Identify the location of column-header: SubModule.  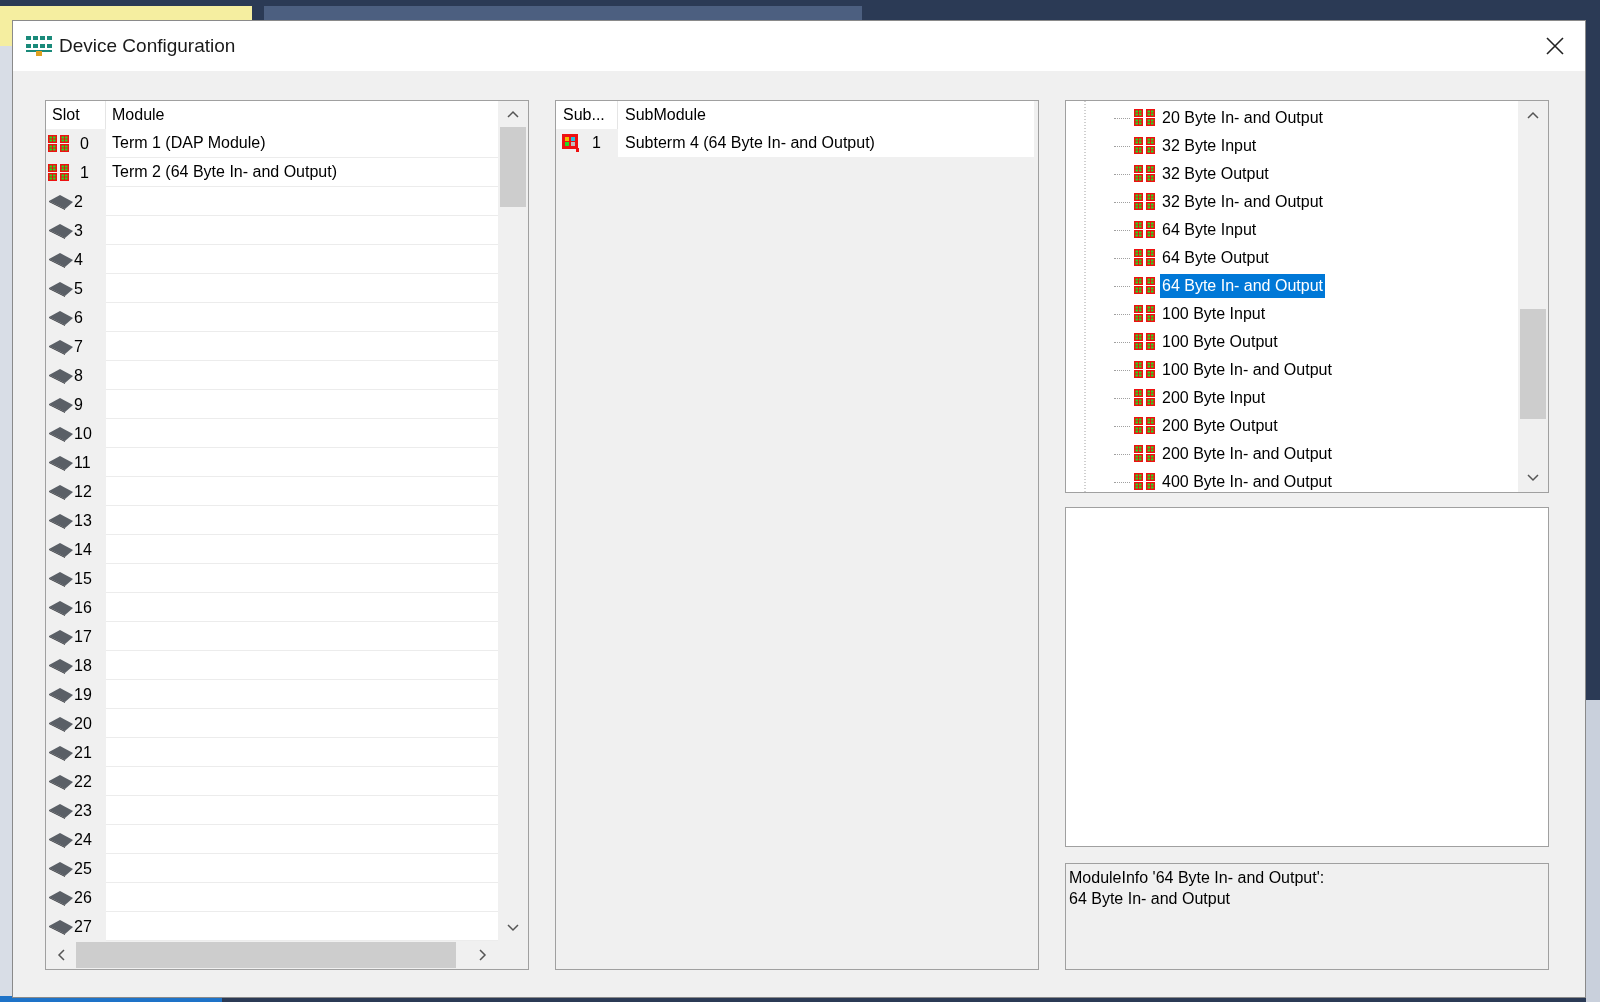
(826, 115).